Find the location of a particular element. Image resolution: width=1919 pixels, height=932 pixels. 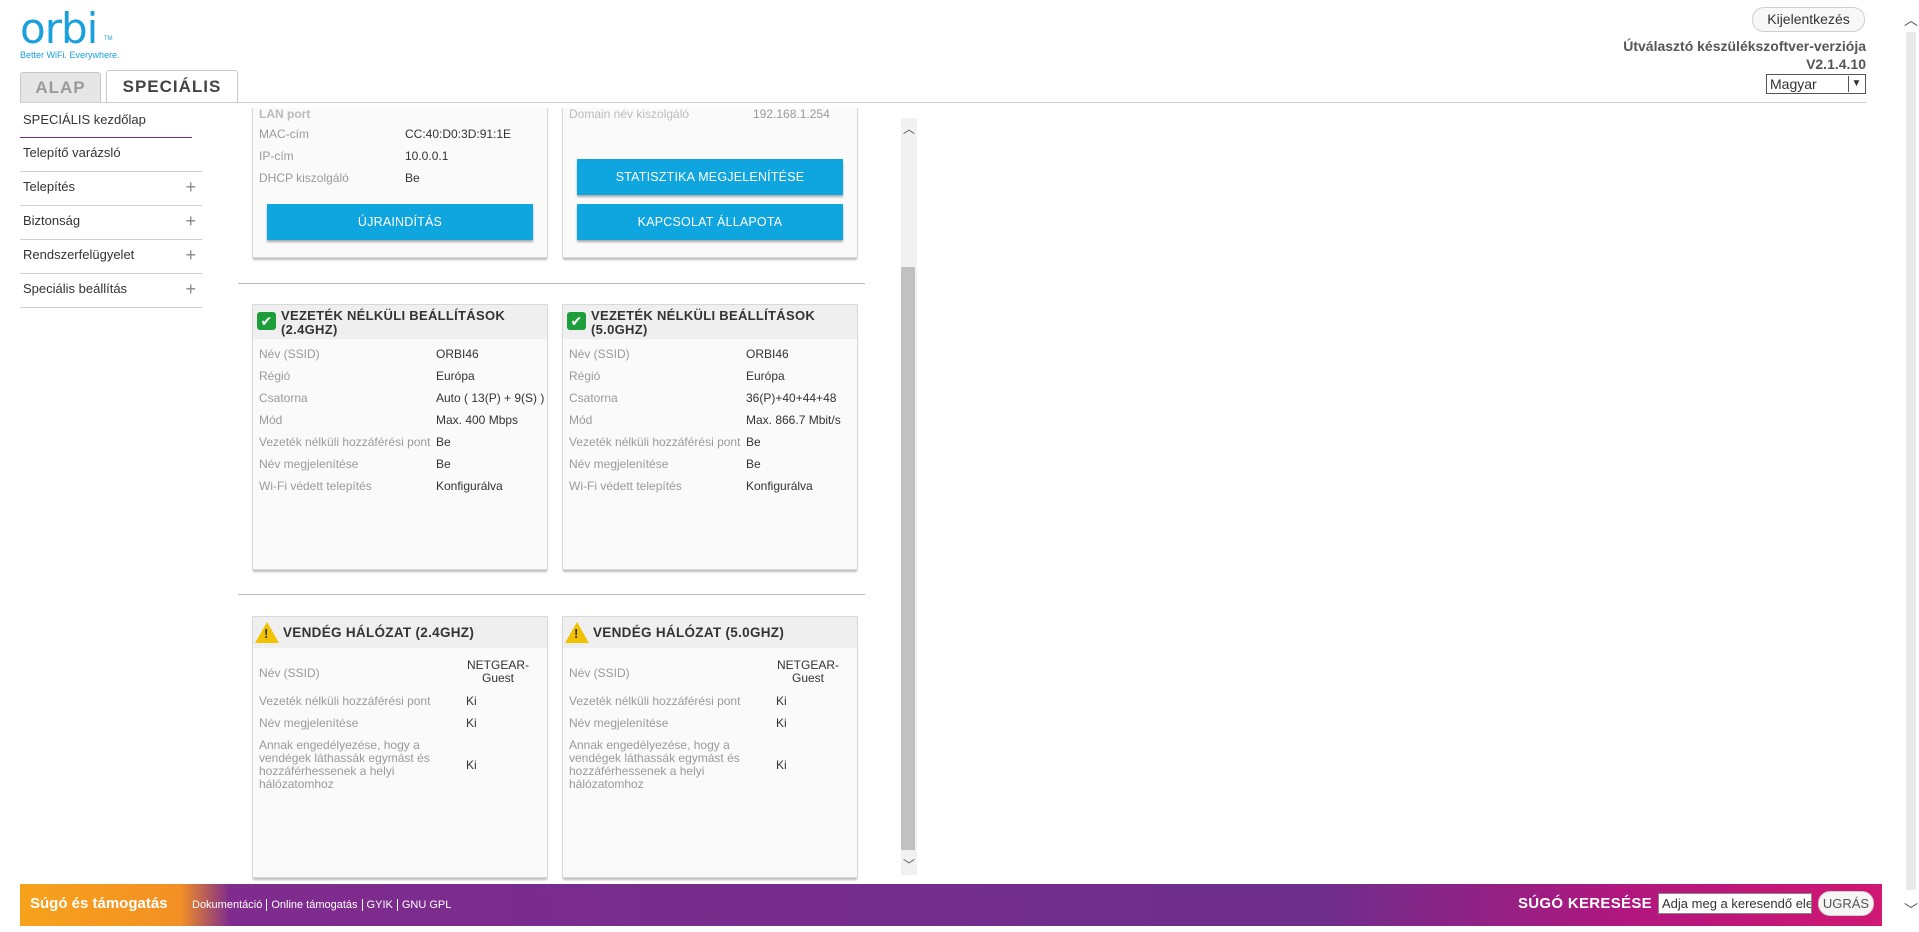

content-scrollbar: ︿ ﹀ is located at coordinates (909, 496).